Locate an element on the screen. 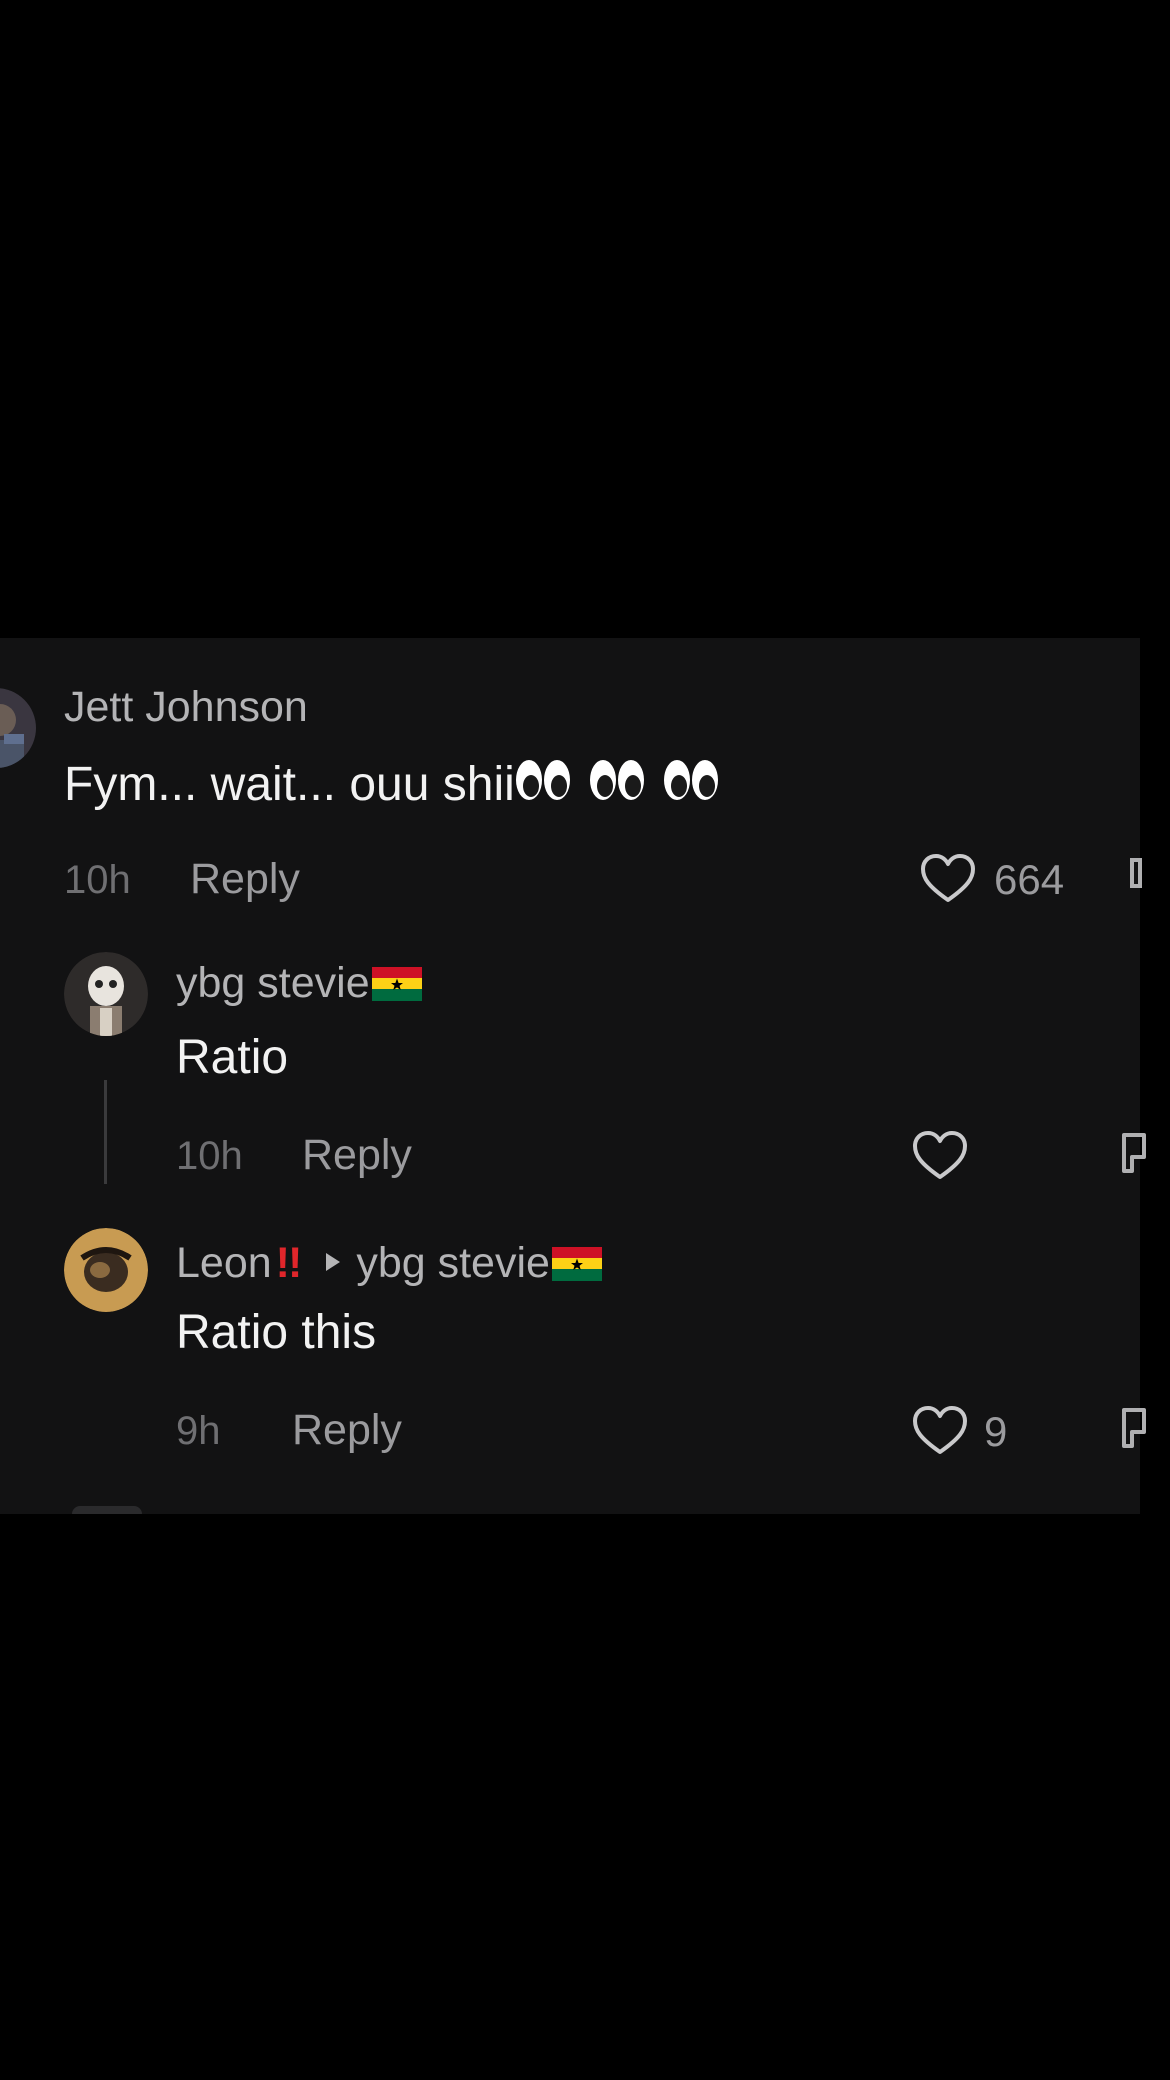  next-comment-avatar is located at coordinates (107, 1510).